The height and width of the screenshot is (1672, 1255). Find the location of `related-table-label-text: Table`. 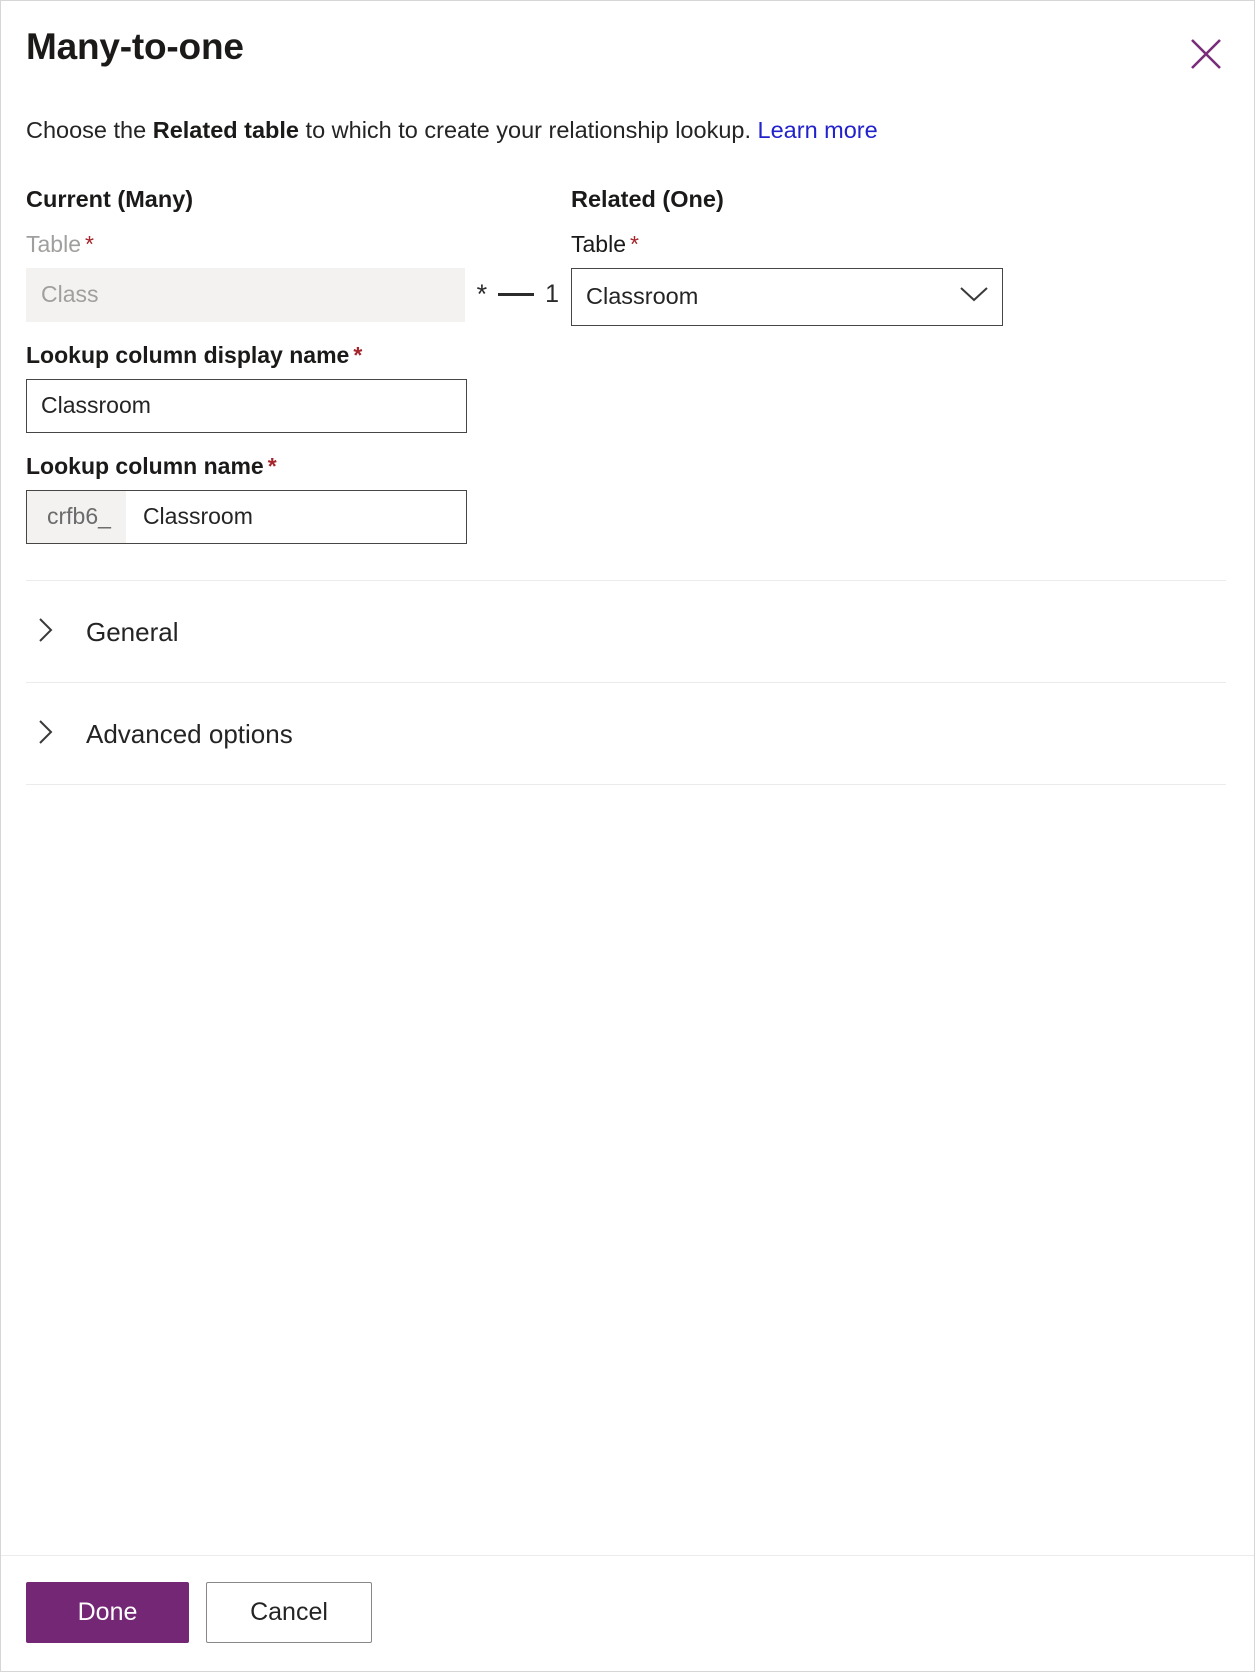

related-table-label-text: Table is located at coordinates (598, 243).